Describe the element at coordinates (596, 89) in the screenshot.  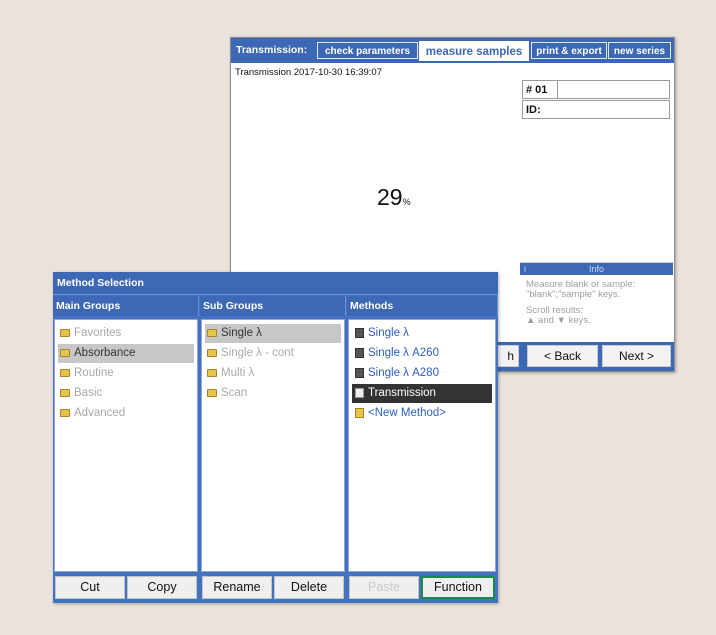
I see `sample-number-field: # 01` at that location.